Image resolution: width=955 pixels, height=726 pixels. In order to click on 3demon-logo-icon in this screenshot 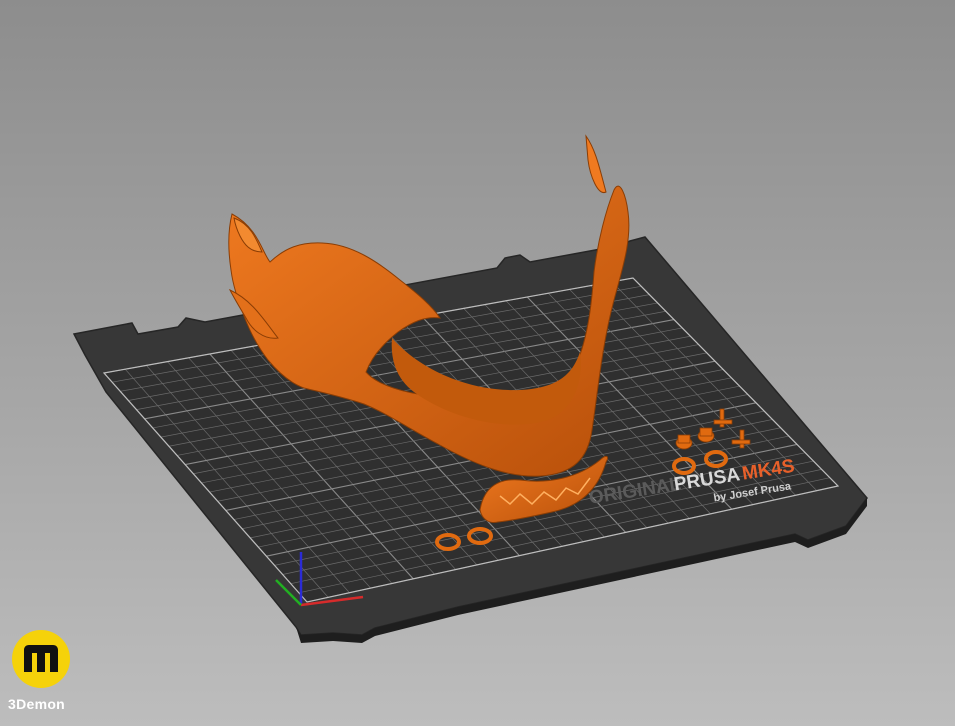, I will do `click(41, 659)`.